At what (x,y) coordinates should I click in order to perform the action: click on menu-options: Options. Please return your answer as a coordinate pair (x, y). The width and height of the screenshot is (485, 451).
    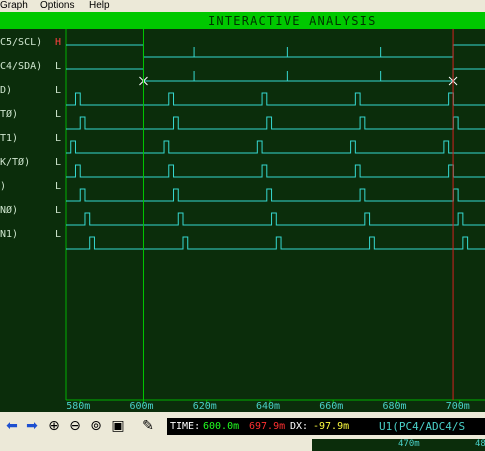
    Looking at the image, I should click on (57, 6).